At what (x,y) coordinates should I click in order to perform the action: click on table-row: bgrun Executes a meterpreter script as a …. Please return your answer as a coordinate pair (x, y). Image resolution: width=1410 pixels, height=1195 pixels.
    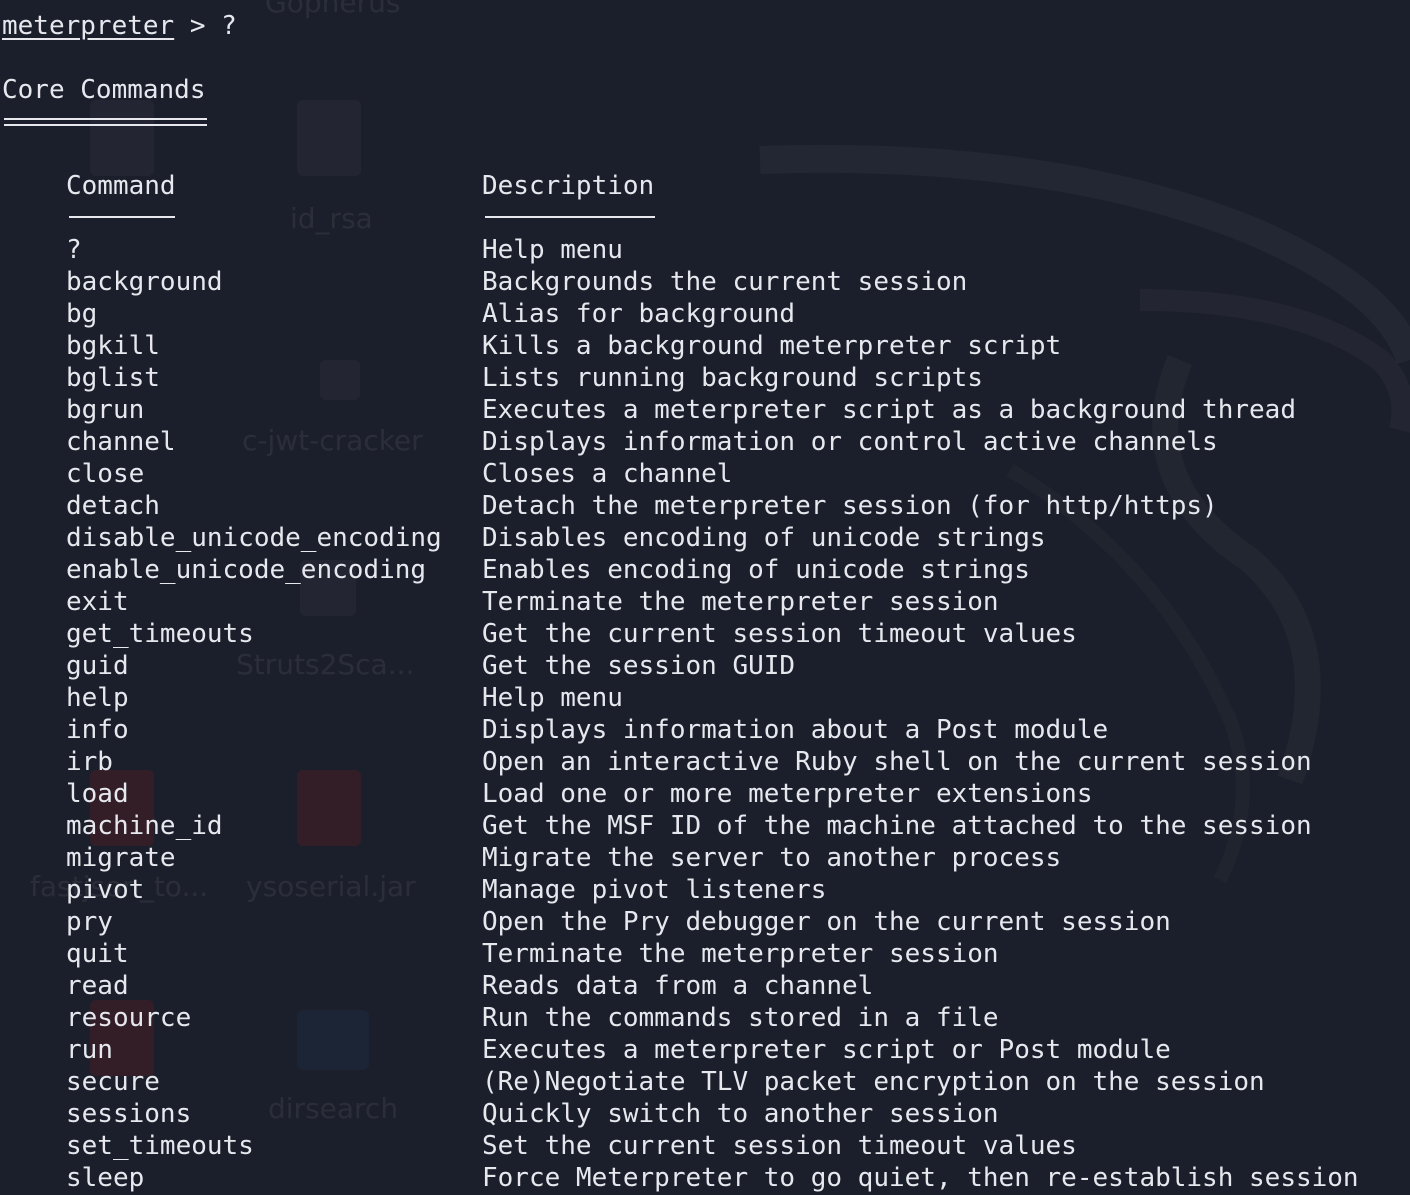
    Looking at the image, I should click on (705, 410).